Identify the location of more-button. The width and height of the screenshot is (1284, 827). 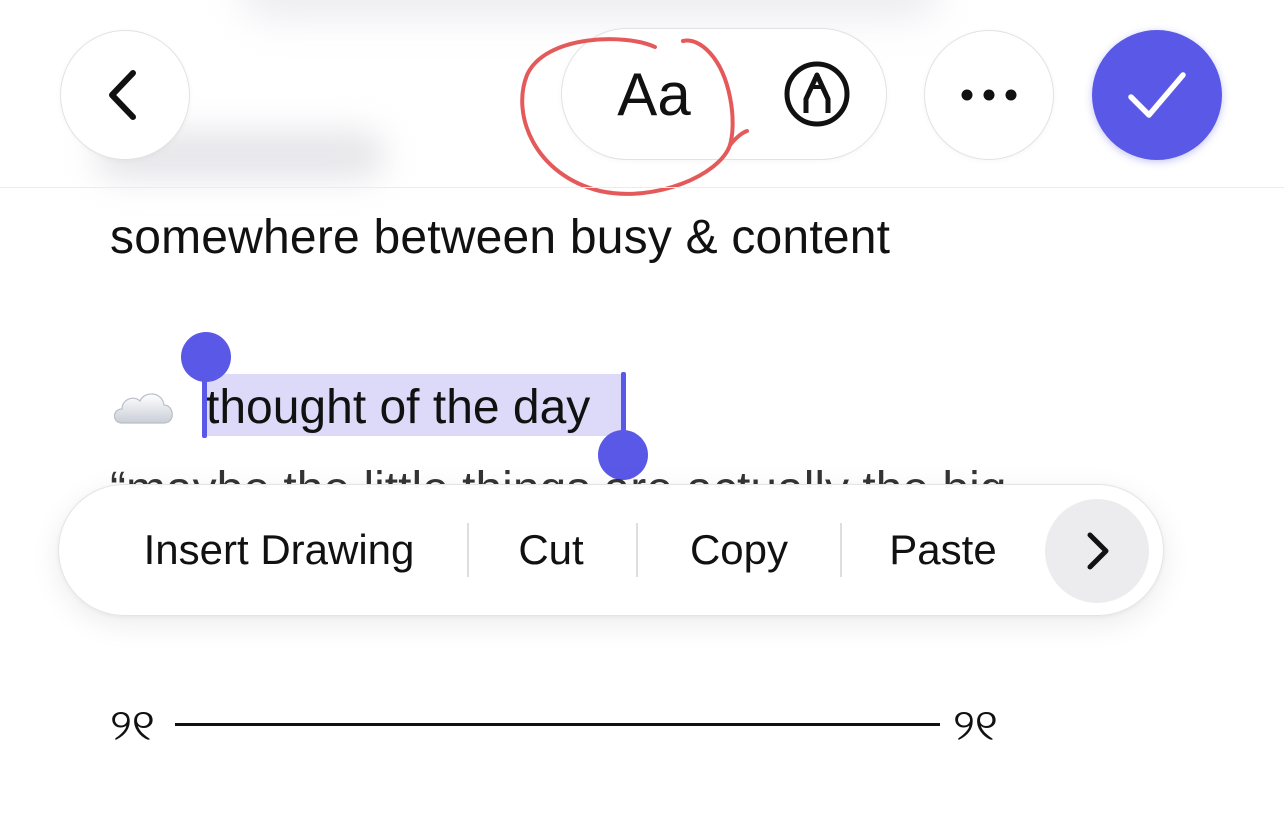
(989, 95).